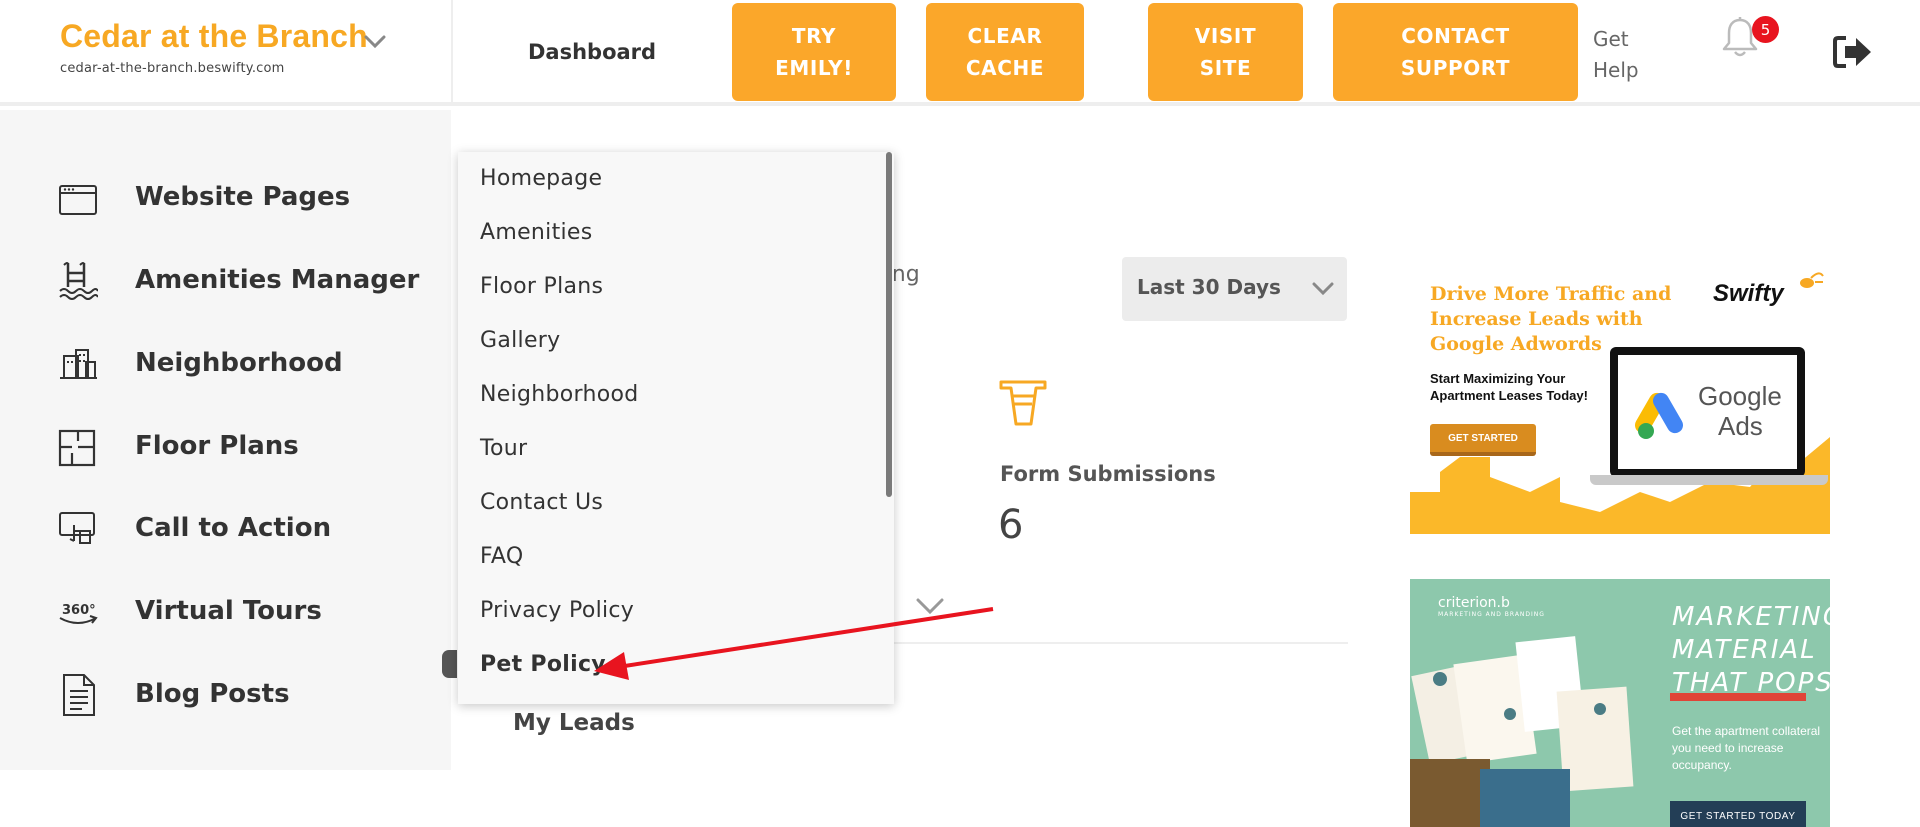  I want to click on swifty-logo: Swifty, so click(1748, 293).